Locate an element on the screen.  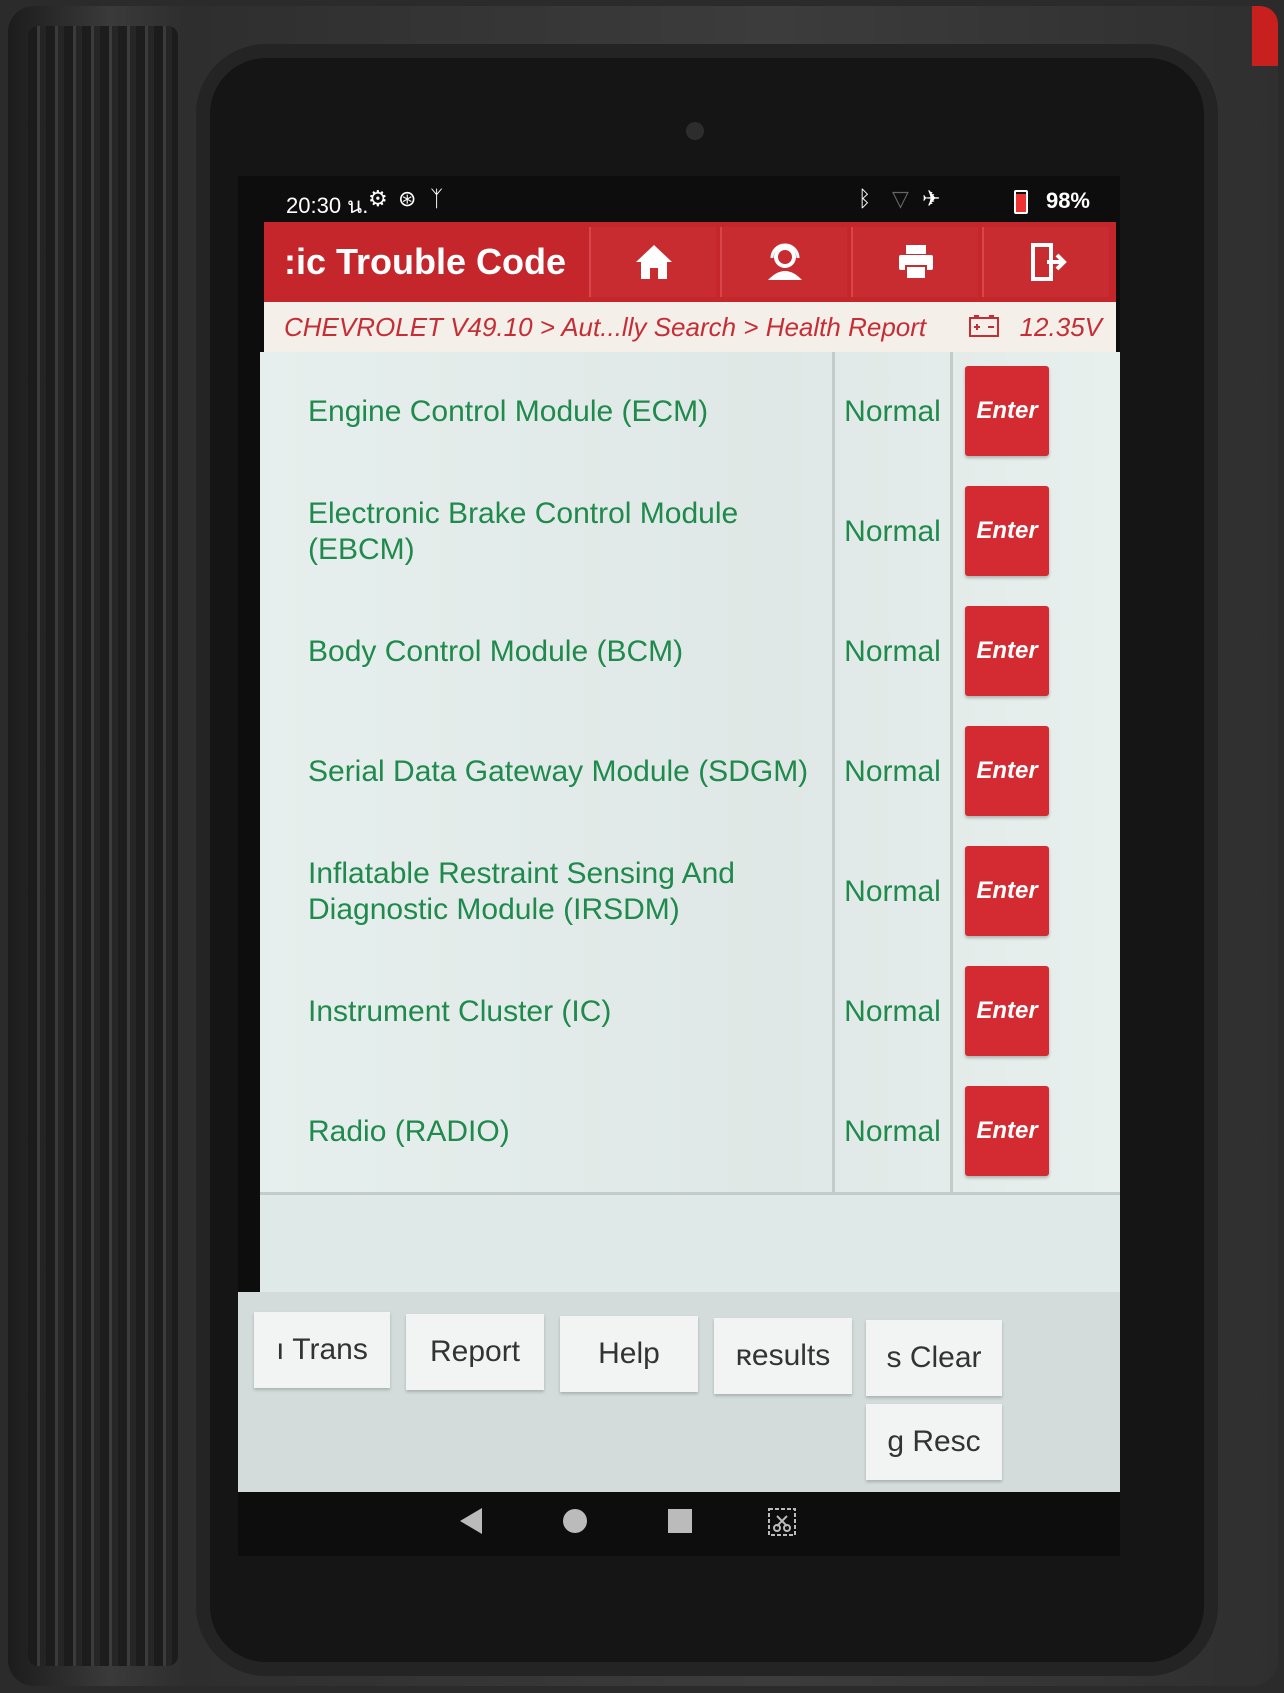
battery-icon is located at coordinates (1021, 202).